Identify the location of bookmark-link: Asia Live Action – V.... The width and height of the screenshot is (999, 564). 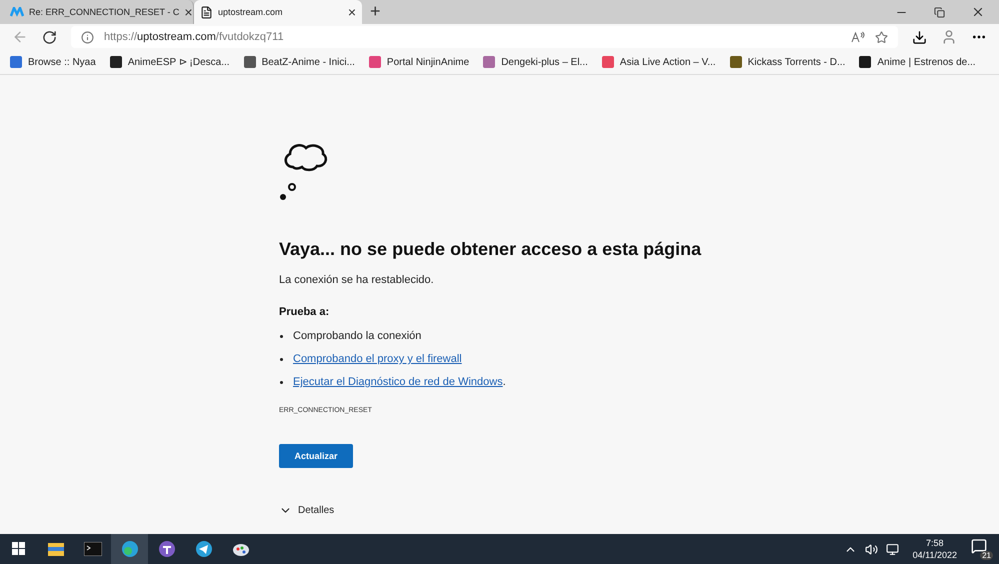
(659, 62).